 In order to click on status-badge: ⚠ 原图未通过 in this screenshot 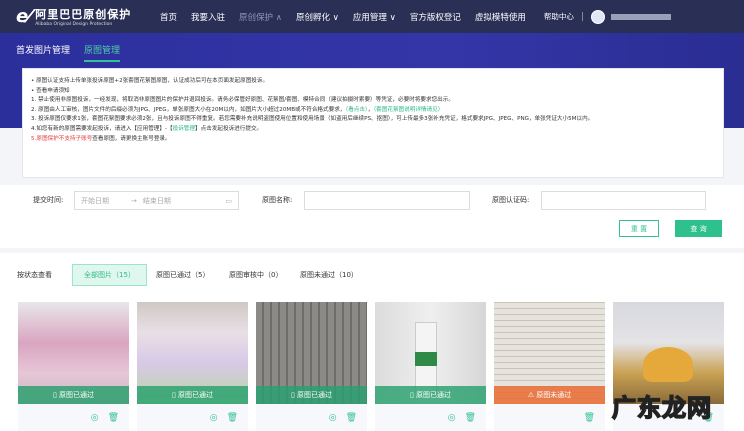, I will do `click(549, 395)`.